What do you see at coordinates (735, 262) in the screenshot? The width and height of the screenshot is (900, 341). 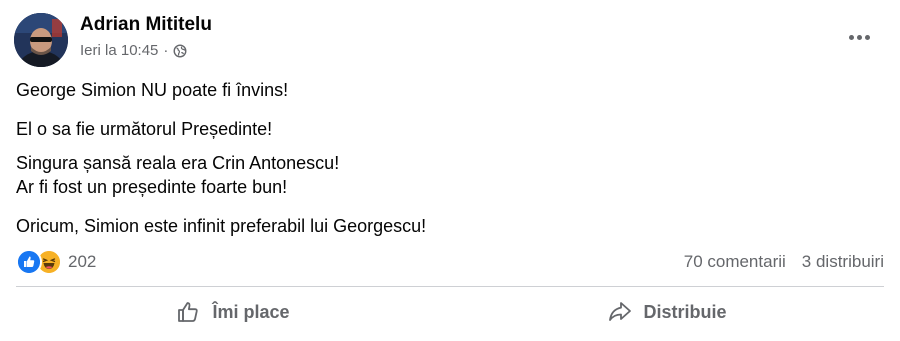 I see `comments-count: 70 comentarii` at bounding box center [735, 262].